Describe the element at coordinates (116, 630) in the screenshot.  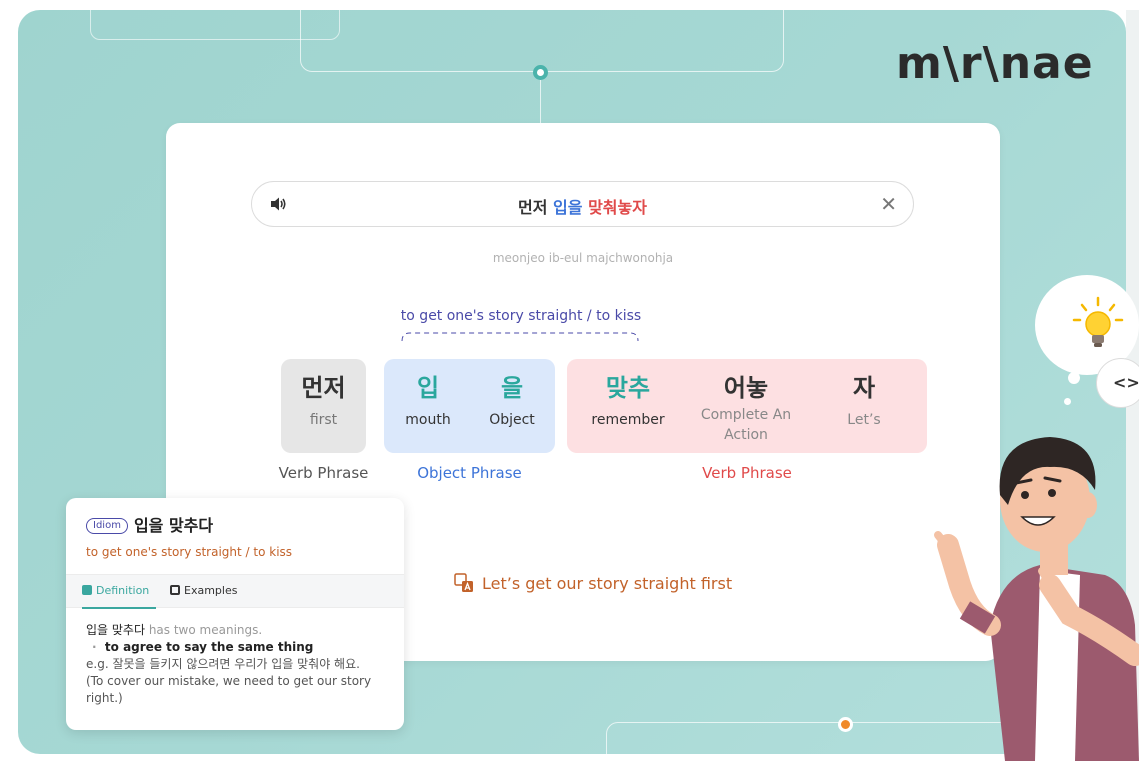
I see `idiom-keyword: 입을 맞추다` at that location.